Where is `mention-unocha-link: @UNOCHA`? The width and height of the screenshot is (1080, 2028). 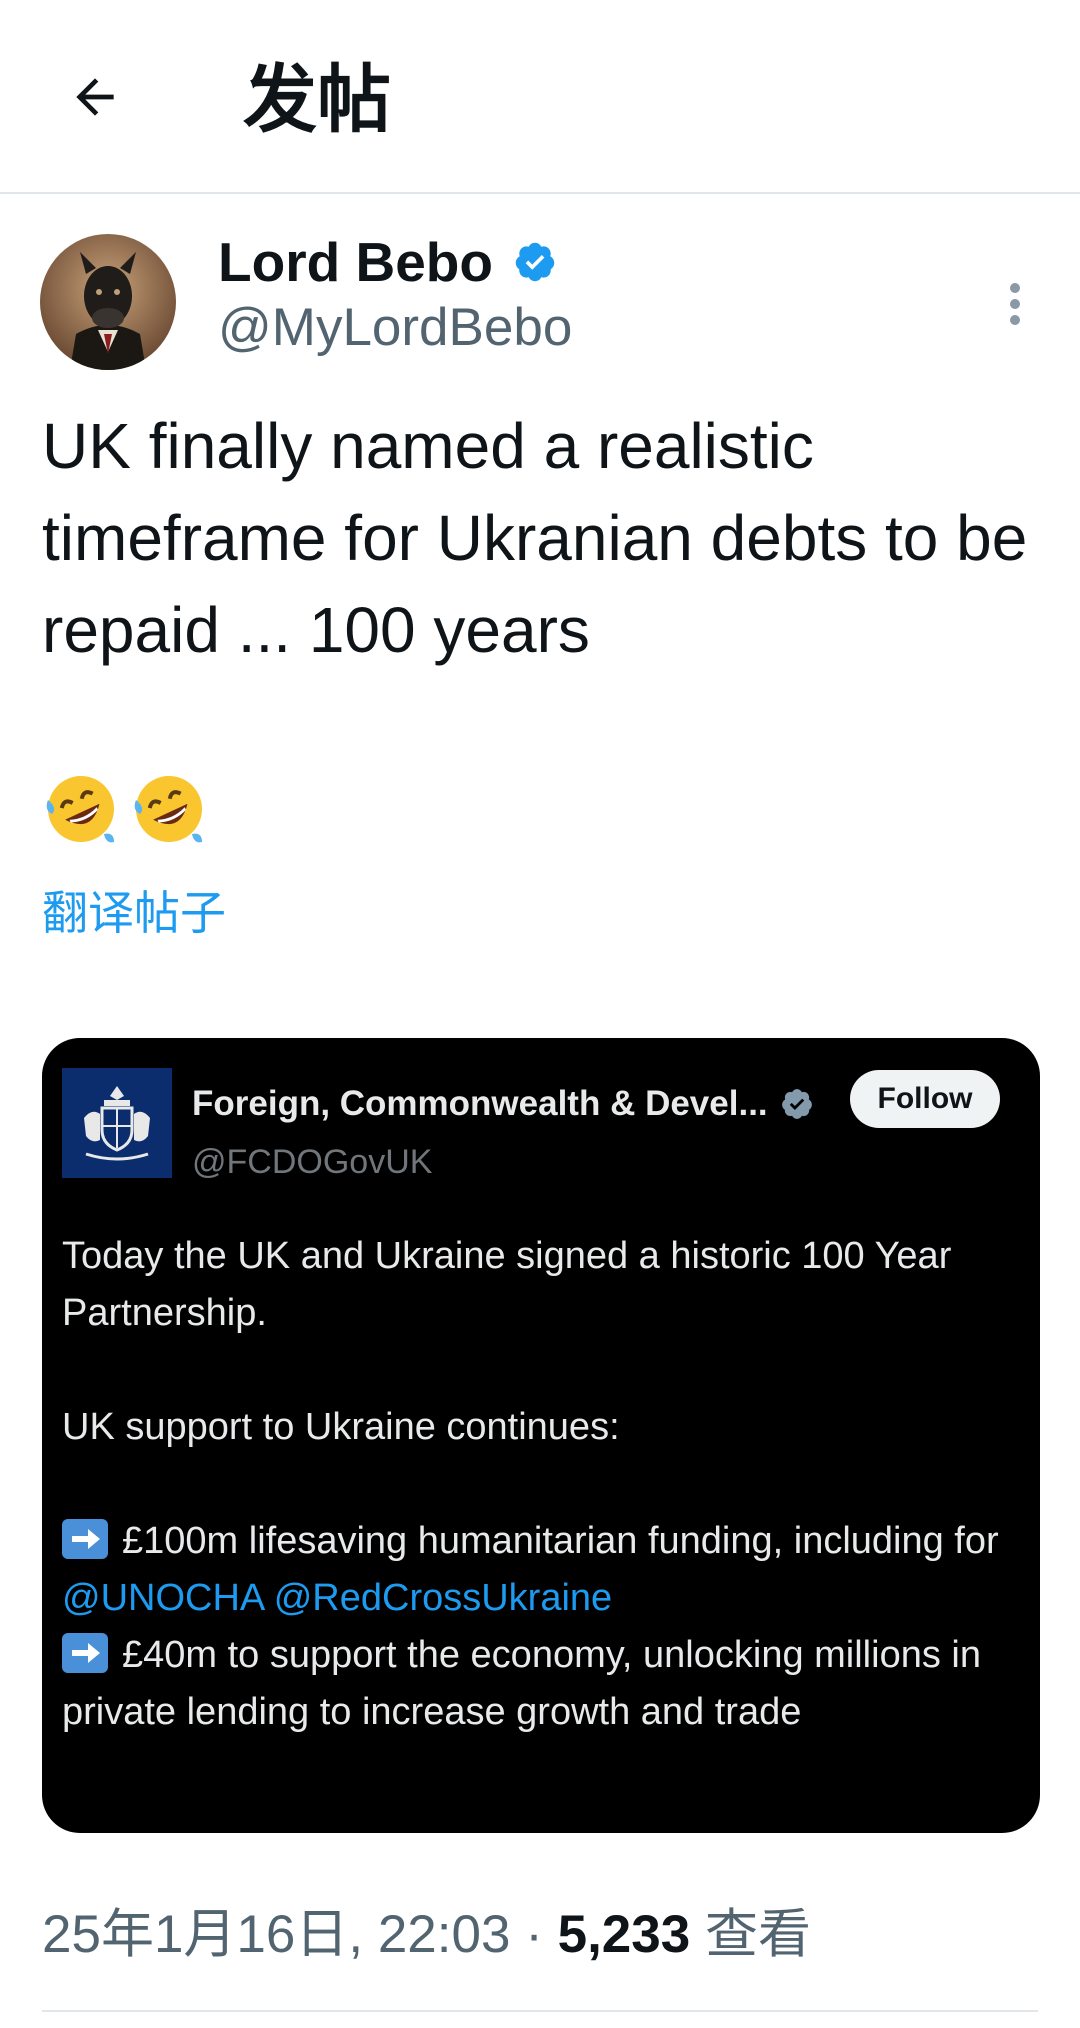
mention-unocha-link: @UNOCHA is located at coordinates (162, 1598).